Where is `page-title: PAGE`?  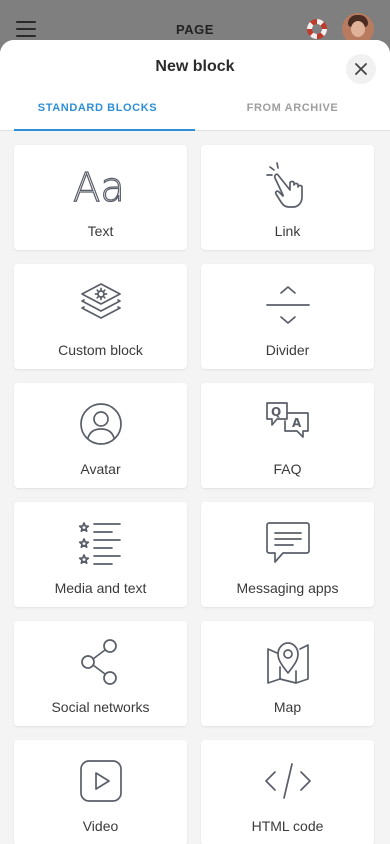 page-title: PAGE is located at coordinates (195, 29).